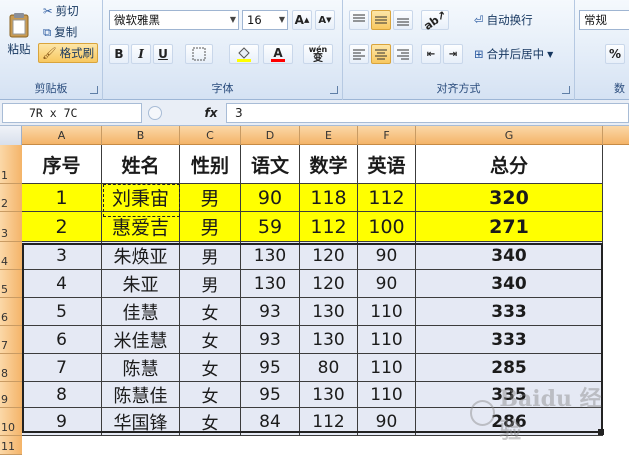 Image resolution: width=629 pixels, height=455 pixels. I want to click on table-cell: 286, so click(509, 422).